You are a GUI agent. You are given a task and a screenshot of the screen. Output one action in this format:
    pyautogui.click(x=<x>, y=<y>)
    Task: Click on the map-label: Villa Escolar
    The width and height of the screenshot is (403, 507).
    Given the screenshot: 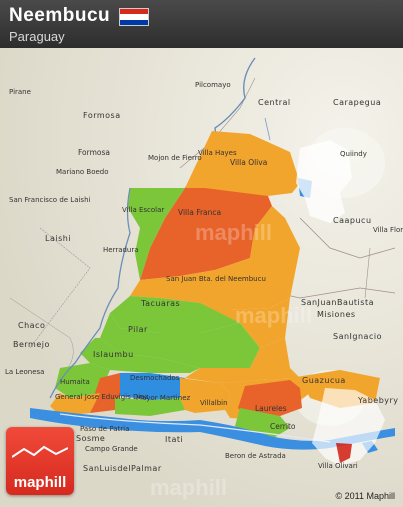 What is the action you would take?
    pyautogui.click(x=143, y=210)
    